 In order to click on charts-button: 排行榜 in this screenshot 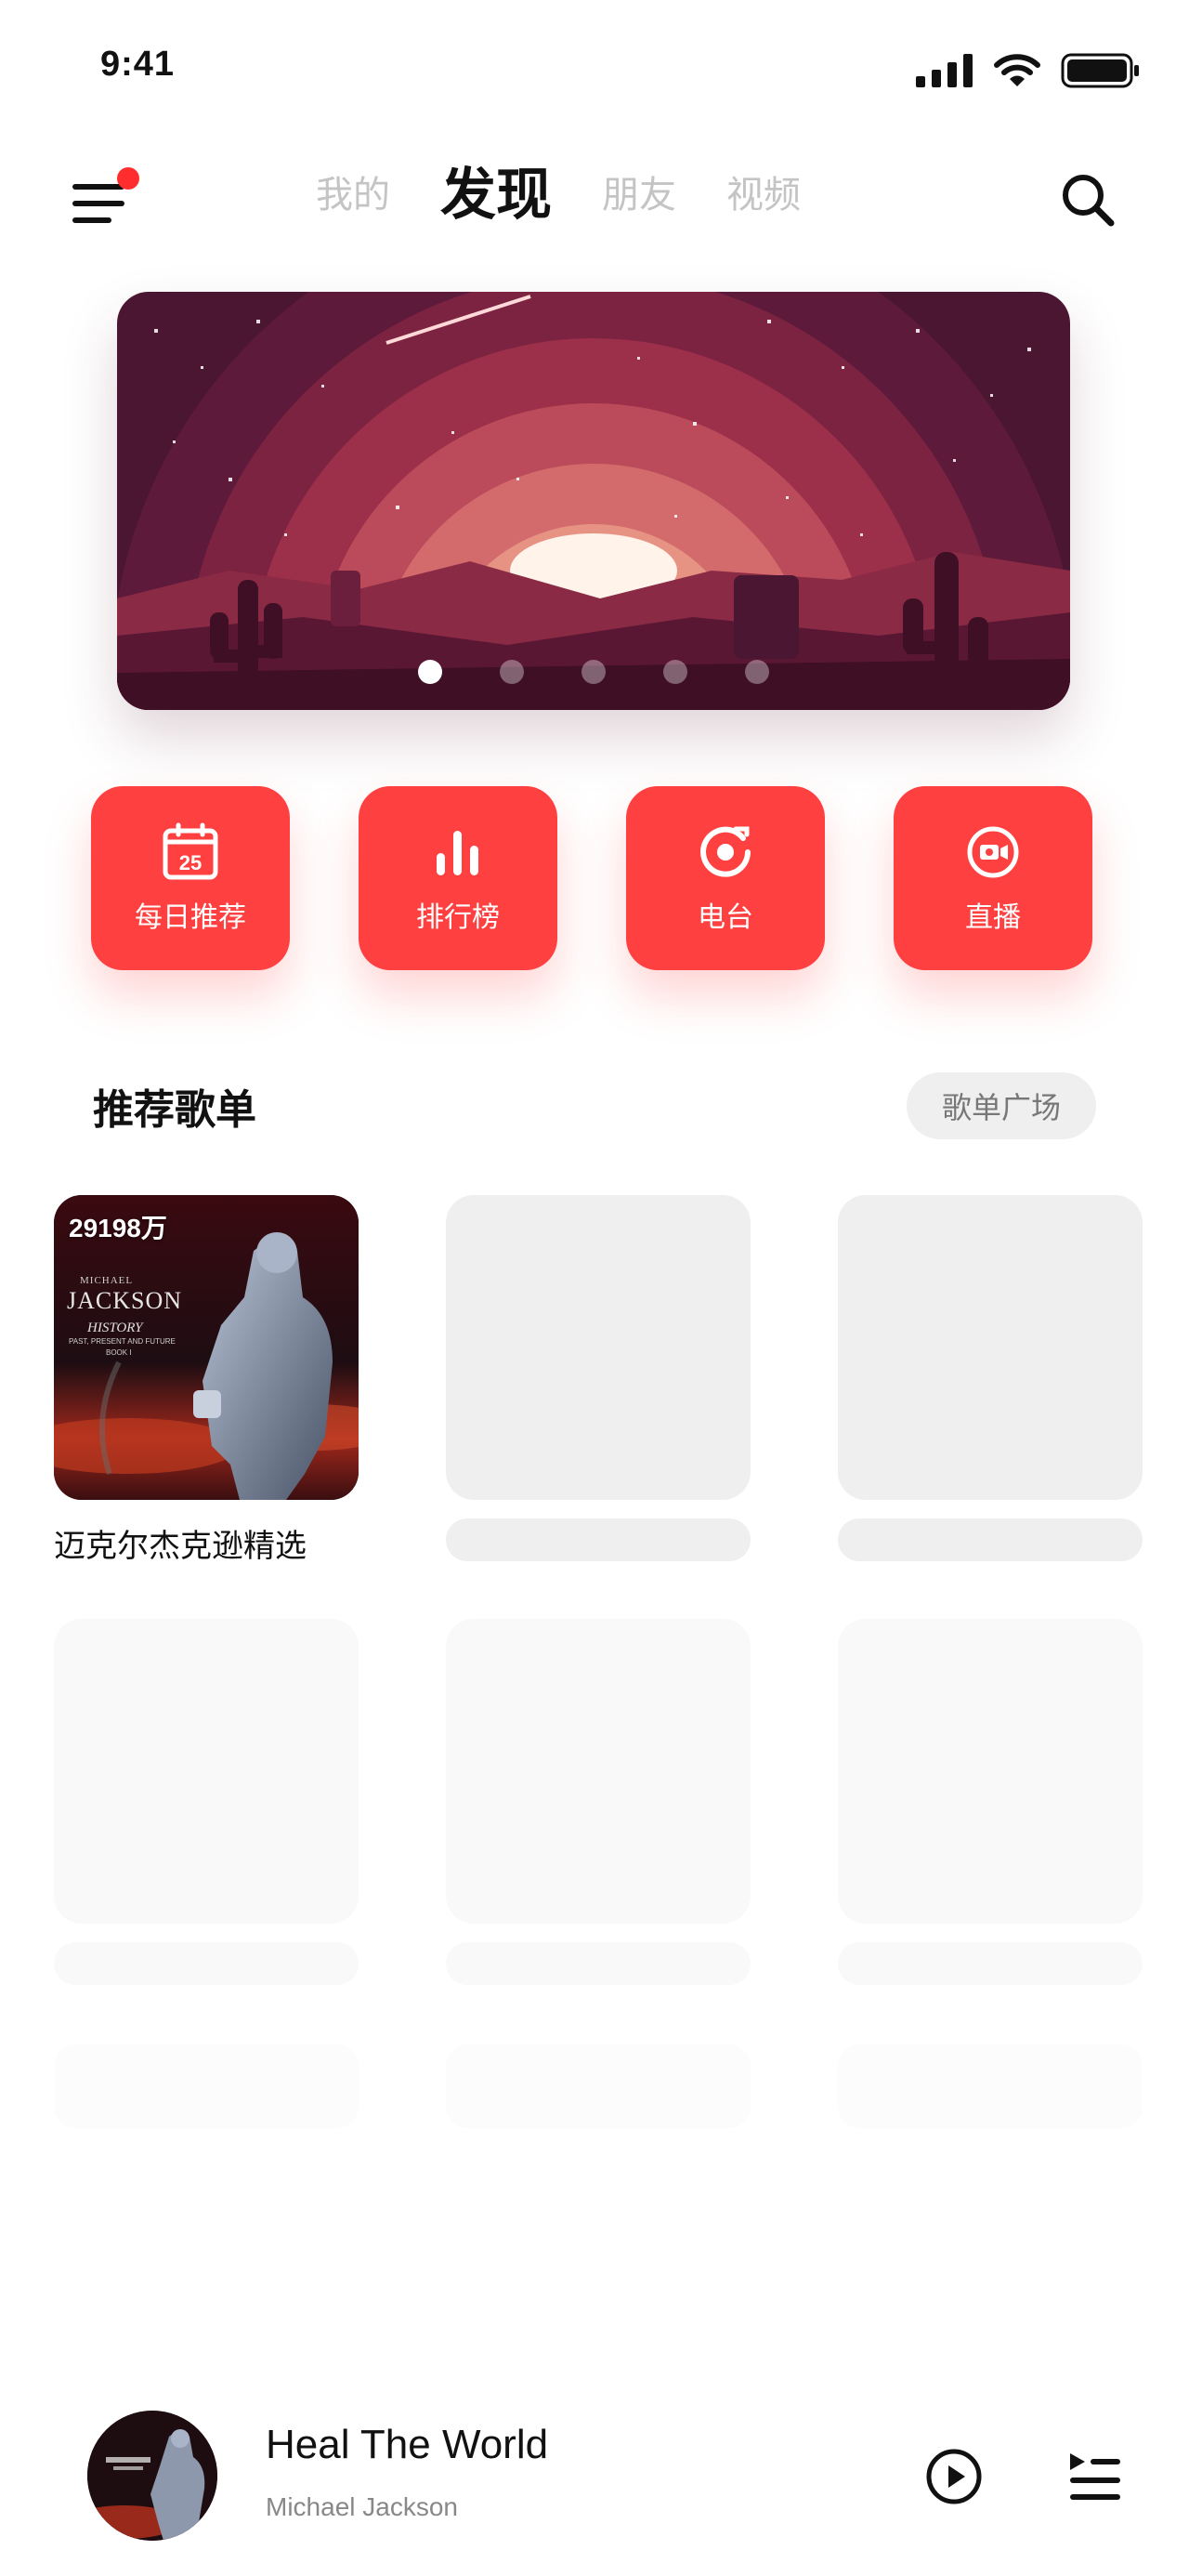, I will do `click(458, 878)`.